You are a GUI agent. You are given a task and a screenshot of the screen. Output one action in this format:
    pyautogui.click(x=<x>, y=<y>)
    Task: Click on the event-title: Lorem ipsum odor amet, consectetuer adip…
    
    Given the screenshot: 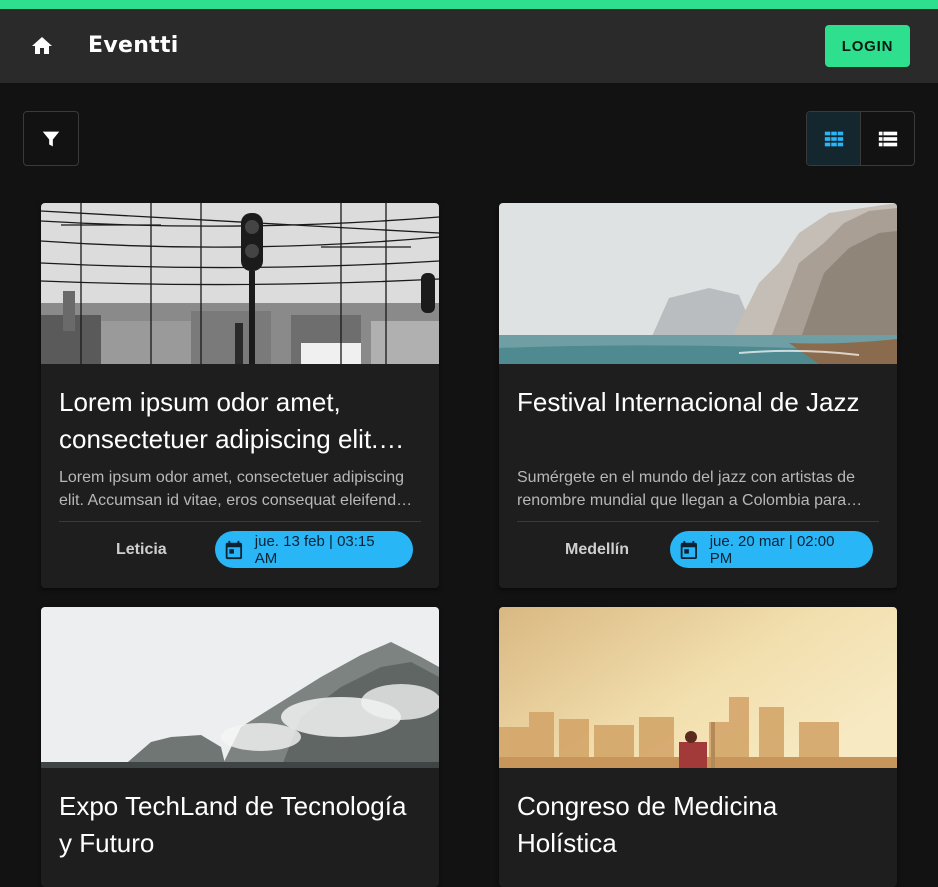 What is the action you would take?
    pyautogui.click(x=240, y=421)
    